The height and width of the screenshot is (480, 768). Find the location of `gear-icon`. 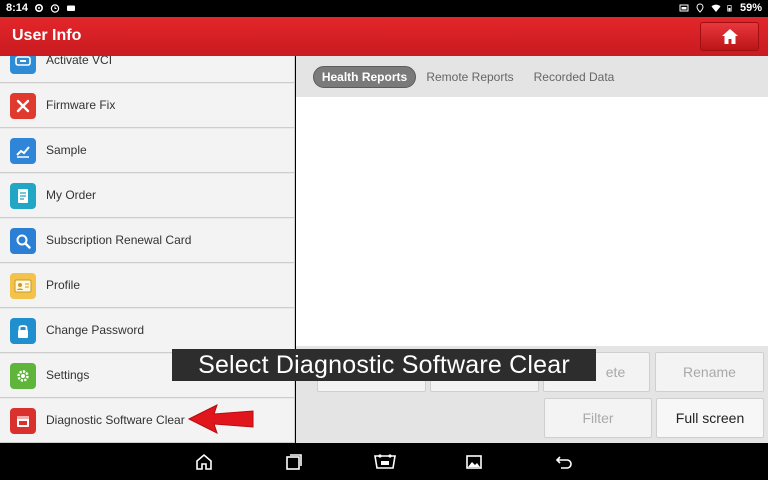

gear-icon is located at coordinates (23, 376).